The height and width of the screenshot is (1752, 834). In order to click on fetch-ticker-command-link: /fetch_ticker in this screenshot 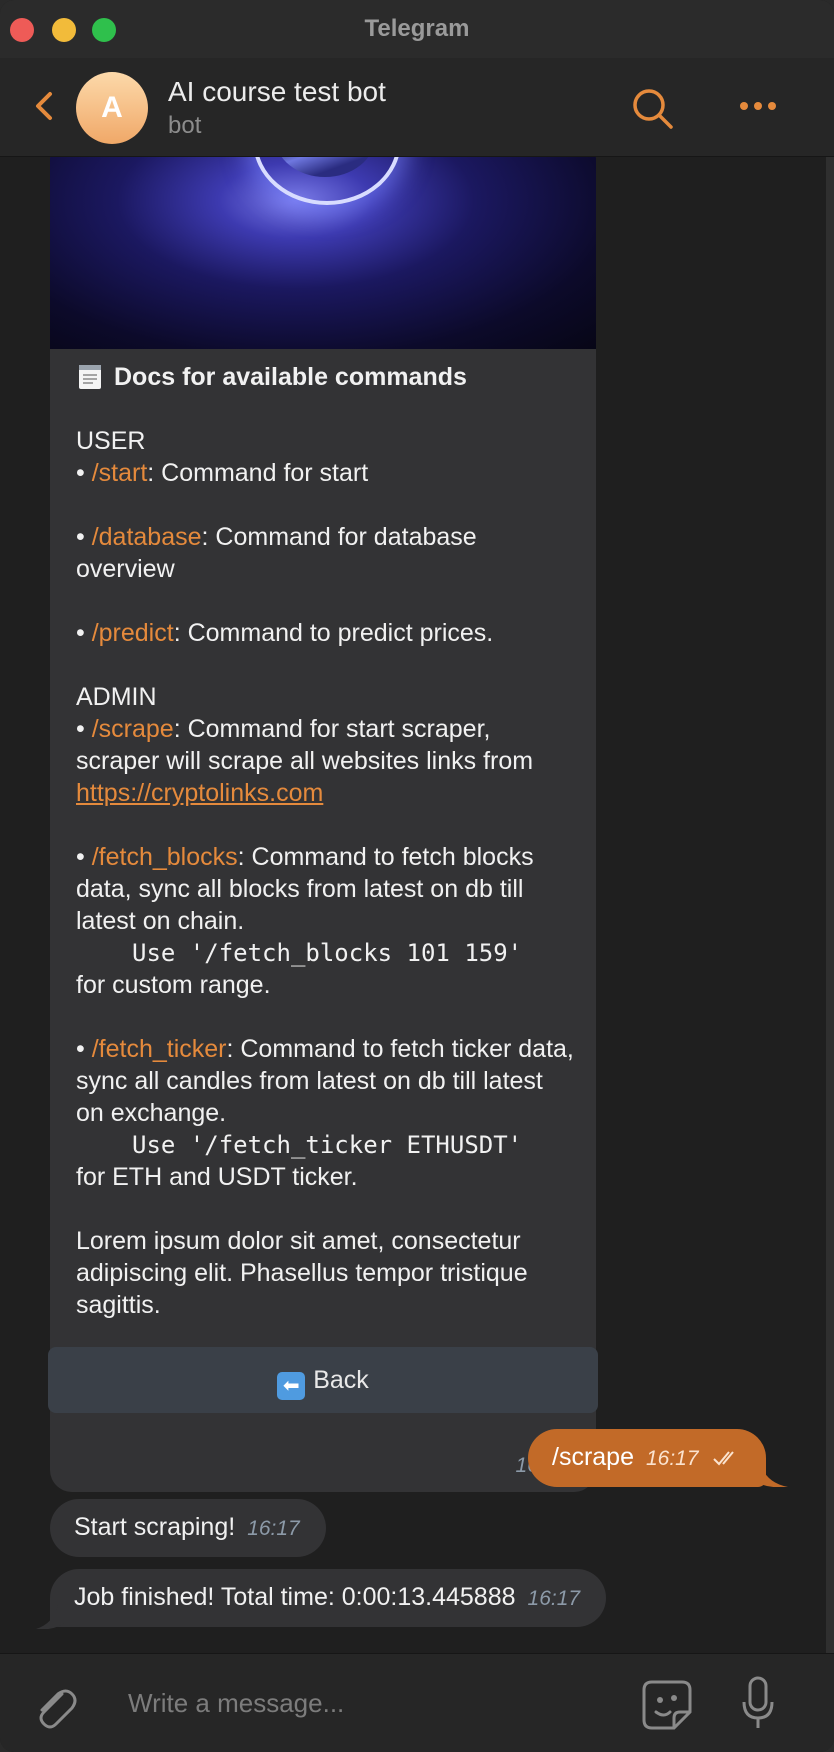, I will do `click(159, 1049)`.